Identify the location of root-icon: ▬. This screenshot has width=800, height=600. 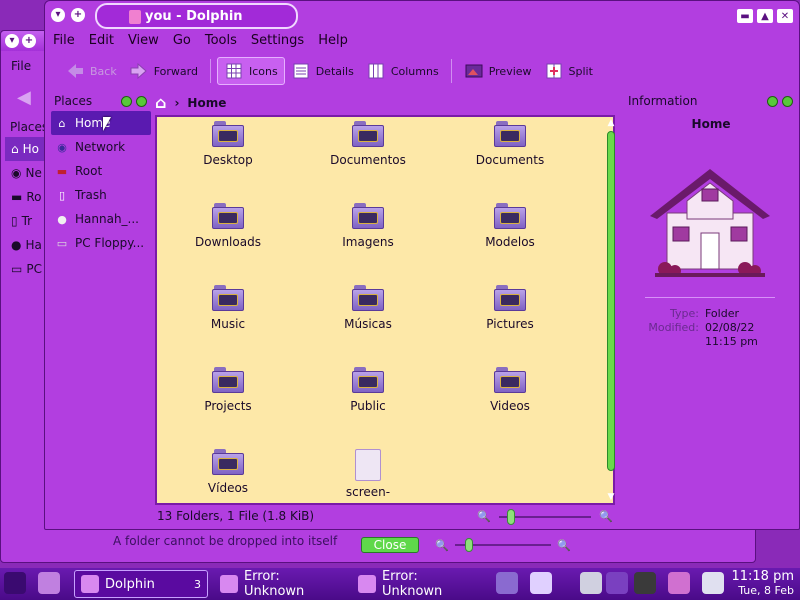
(62, 171).